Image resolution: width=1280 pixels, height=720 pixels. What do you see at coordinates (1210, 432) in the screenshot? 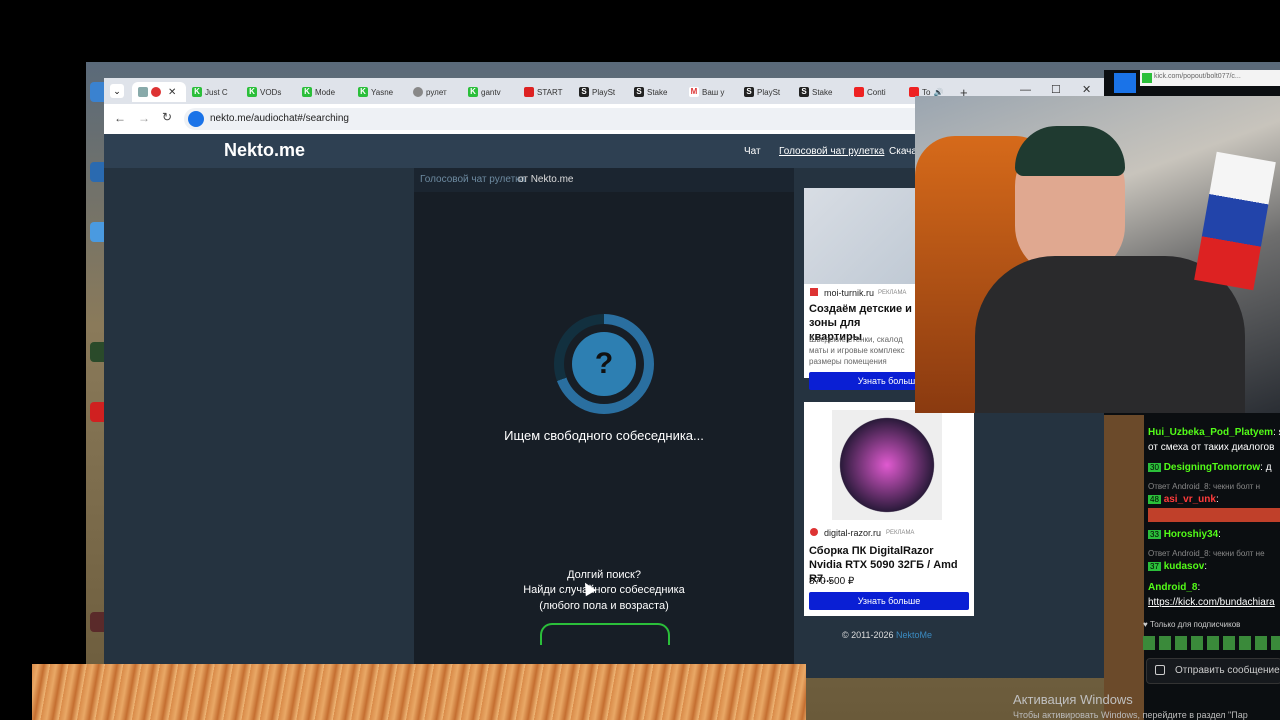
I see `chat-username: Hui_Uzbeka_Pod_Platyem` at bounding box center [1210, 432].